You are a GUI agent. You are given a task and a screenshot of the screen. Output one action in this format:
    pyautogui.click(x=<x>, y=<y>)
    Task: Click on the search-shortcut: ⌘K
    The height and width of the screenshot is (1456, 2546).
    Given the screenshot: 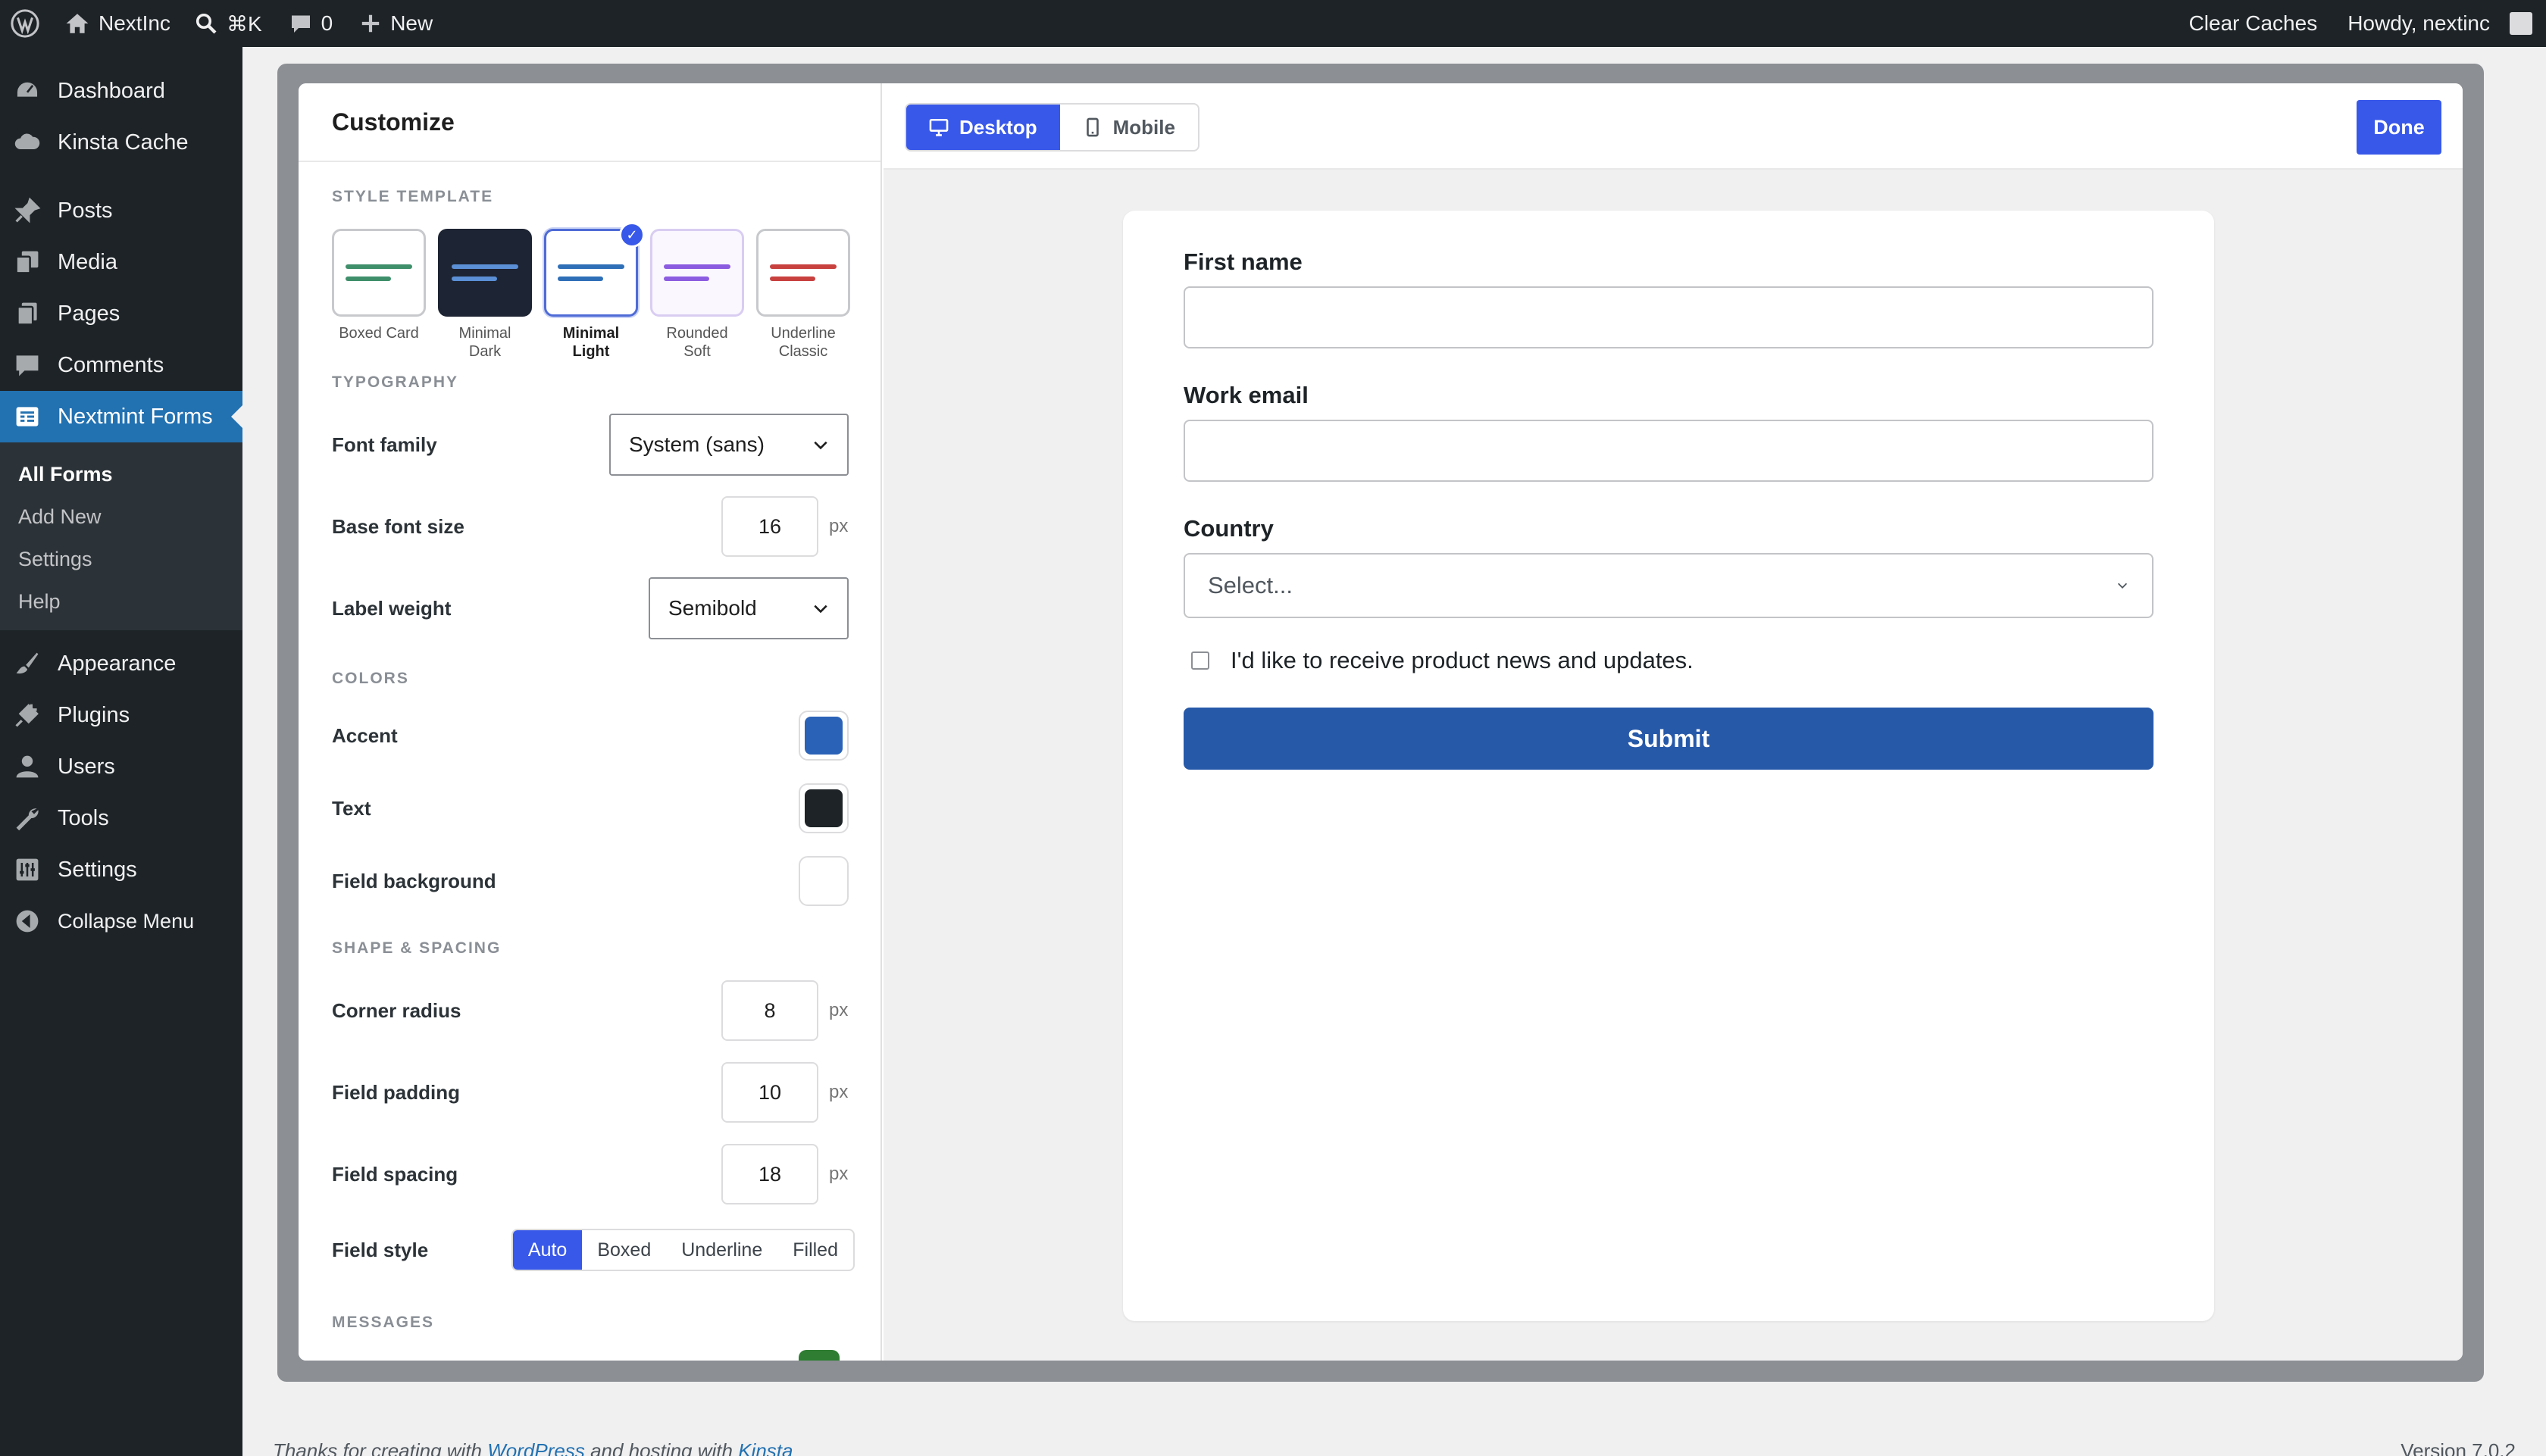 What is the action you would take?
    pyautogui.click(x=244, y=23)
    